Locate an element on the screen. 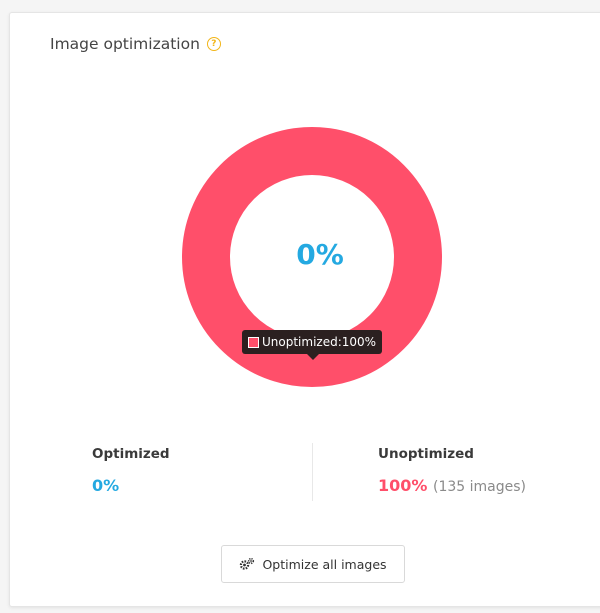 The height and width of the screenshot is (613, 600). chart-tooltip: Unoptimized:100% is located at coordinates (312, 345).